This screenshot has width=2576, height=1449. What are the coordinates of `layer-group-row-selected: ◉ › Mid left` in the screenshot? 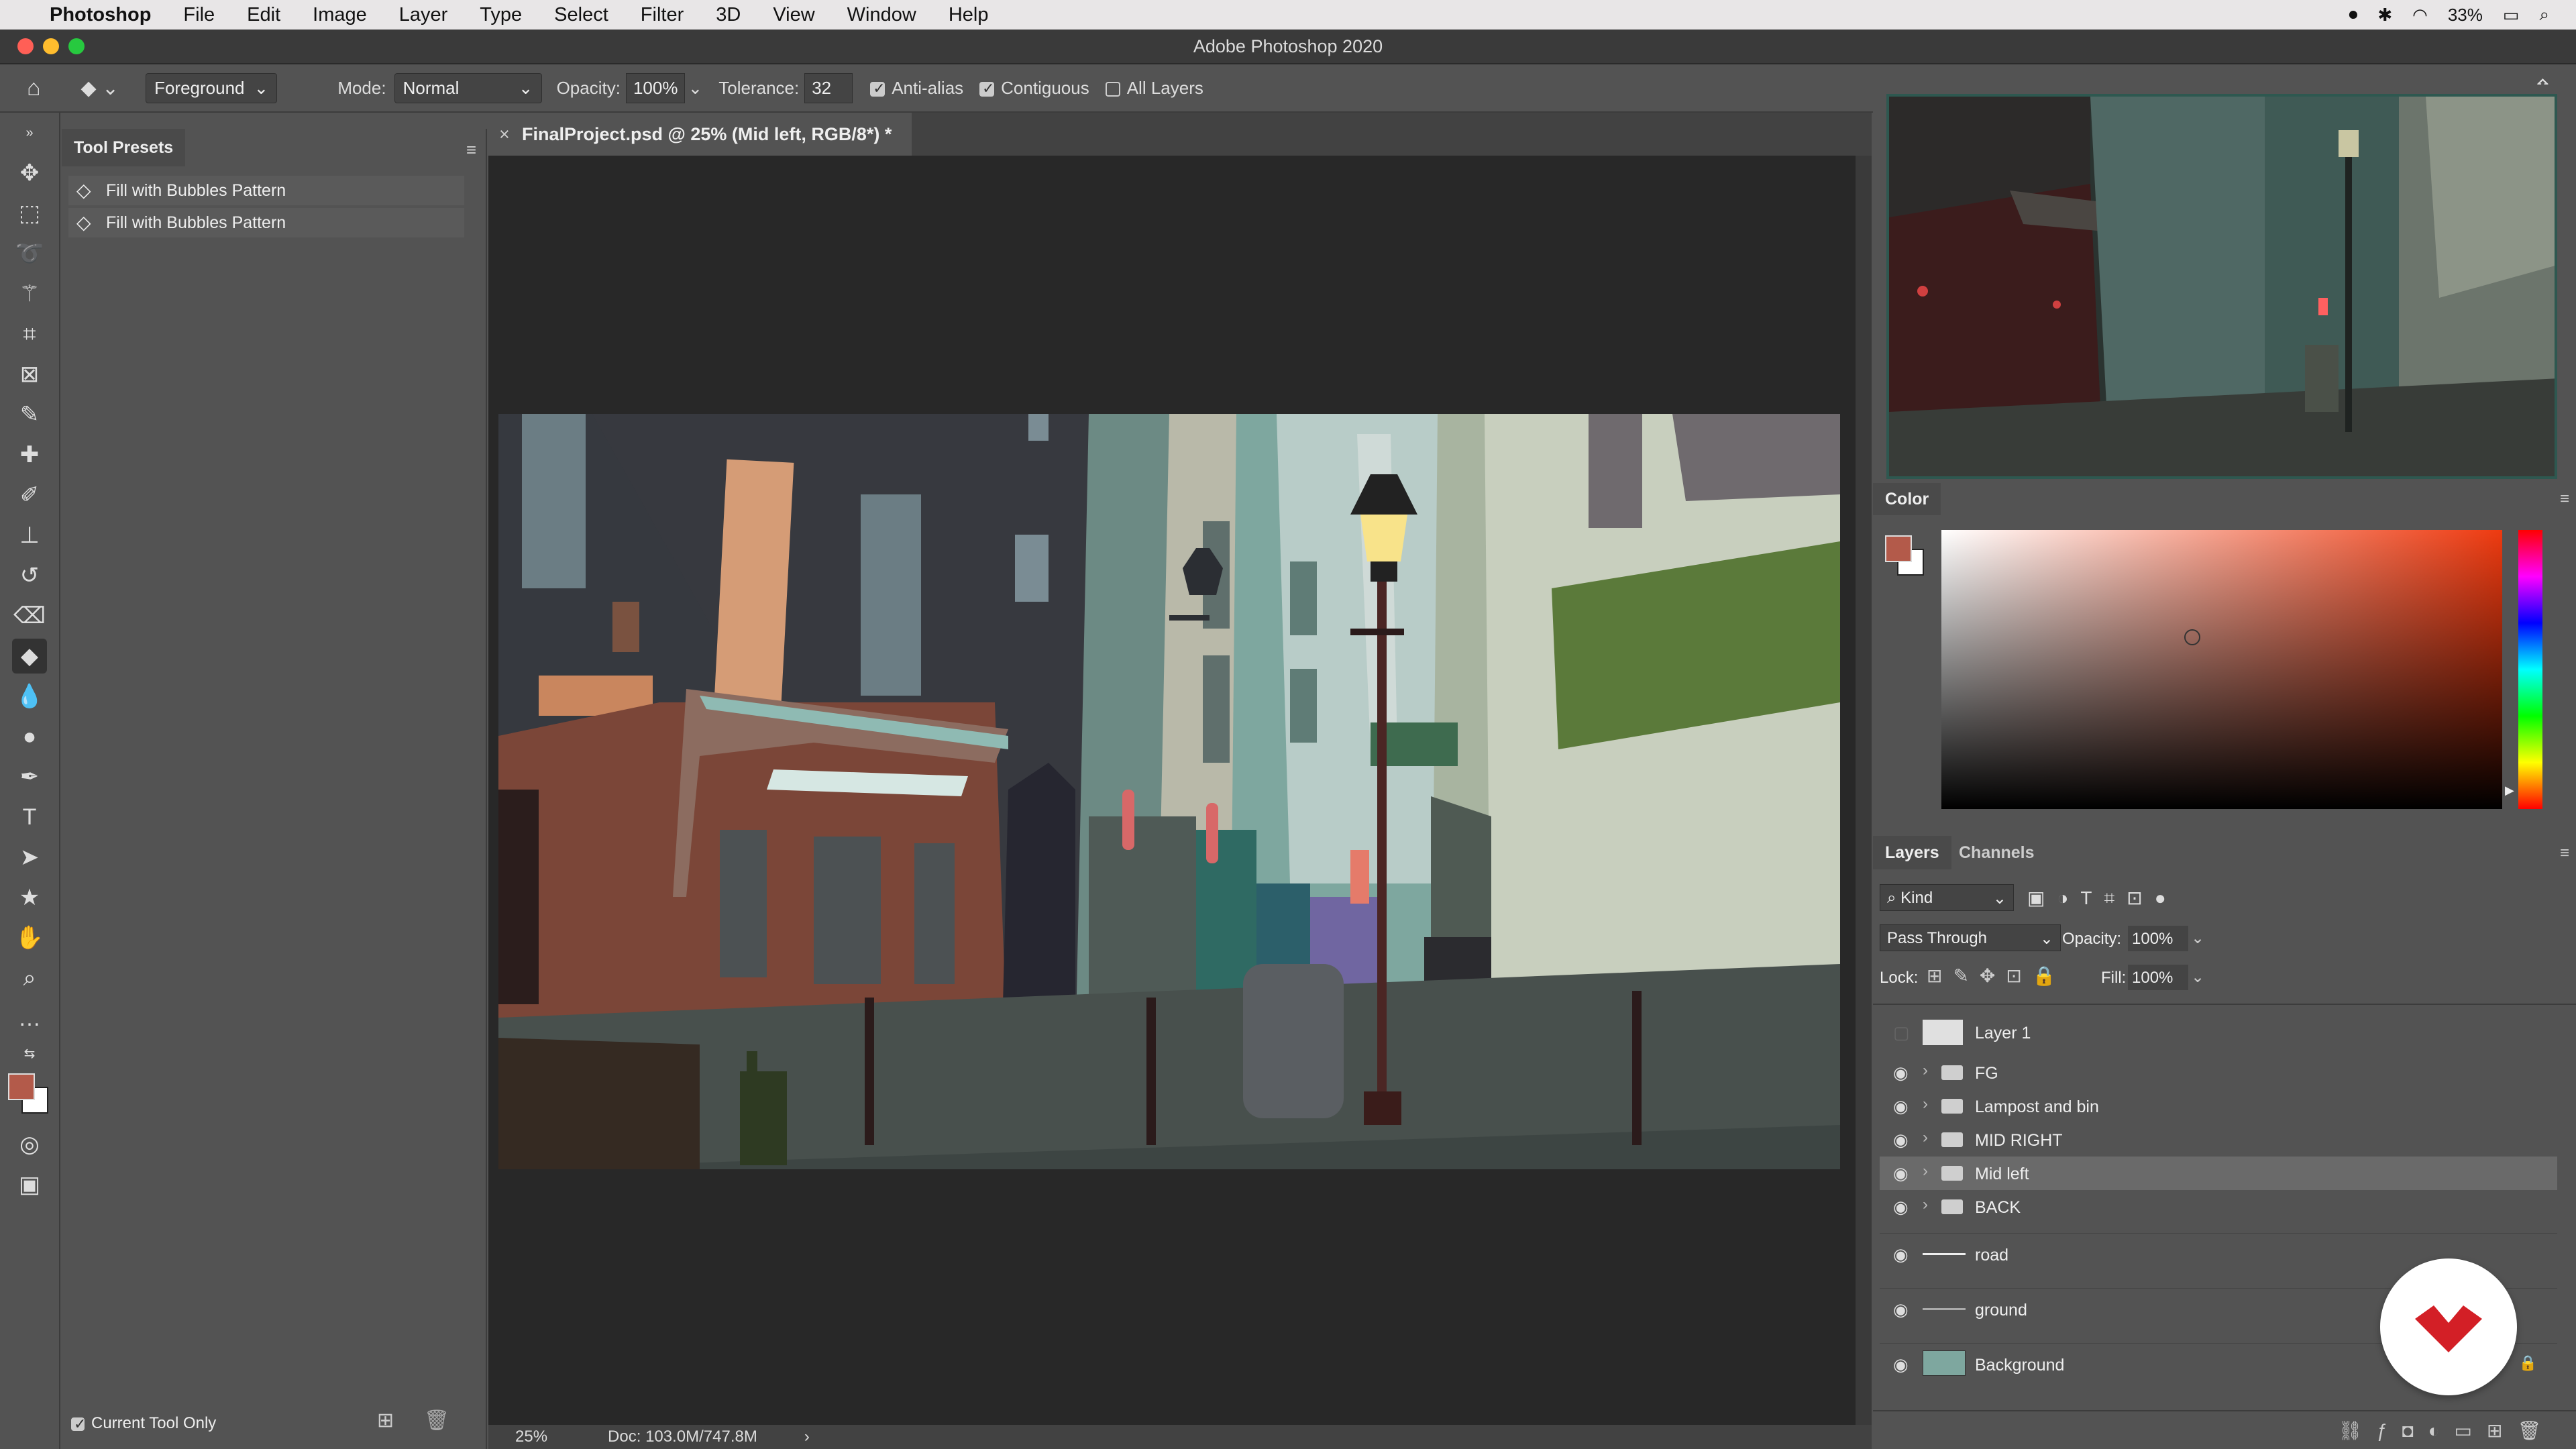 It's located at (2218, 1173).